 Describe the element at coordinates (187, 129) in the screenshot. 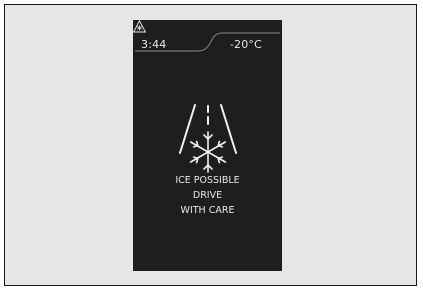

I see `road-left-edge` at that location.